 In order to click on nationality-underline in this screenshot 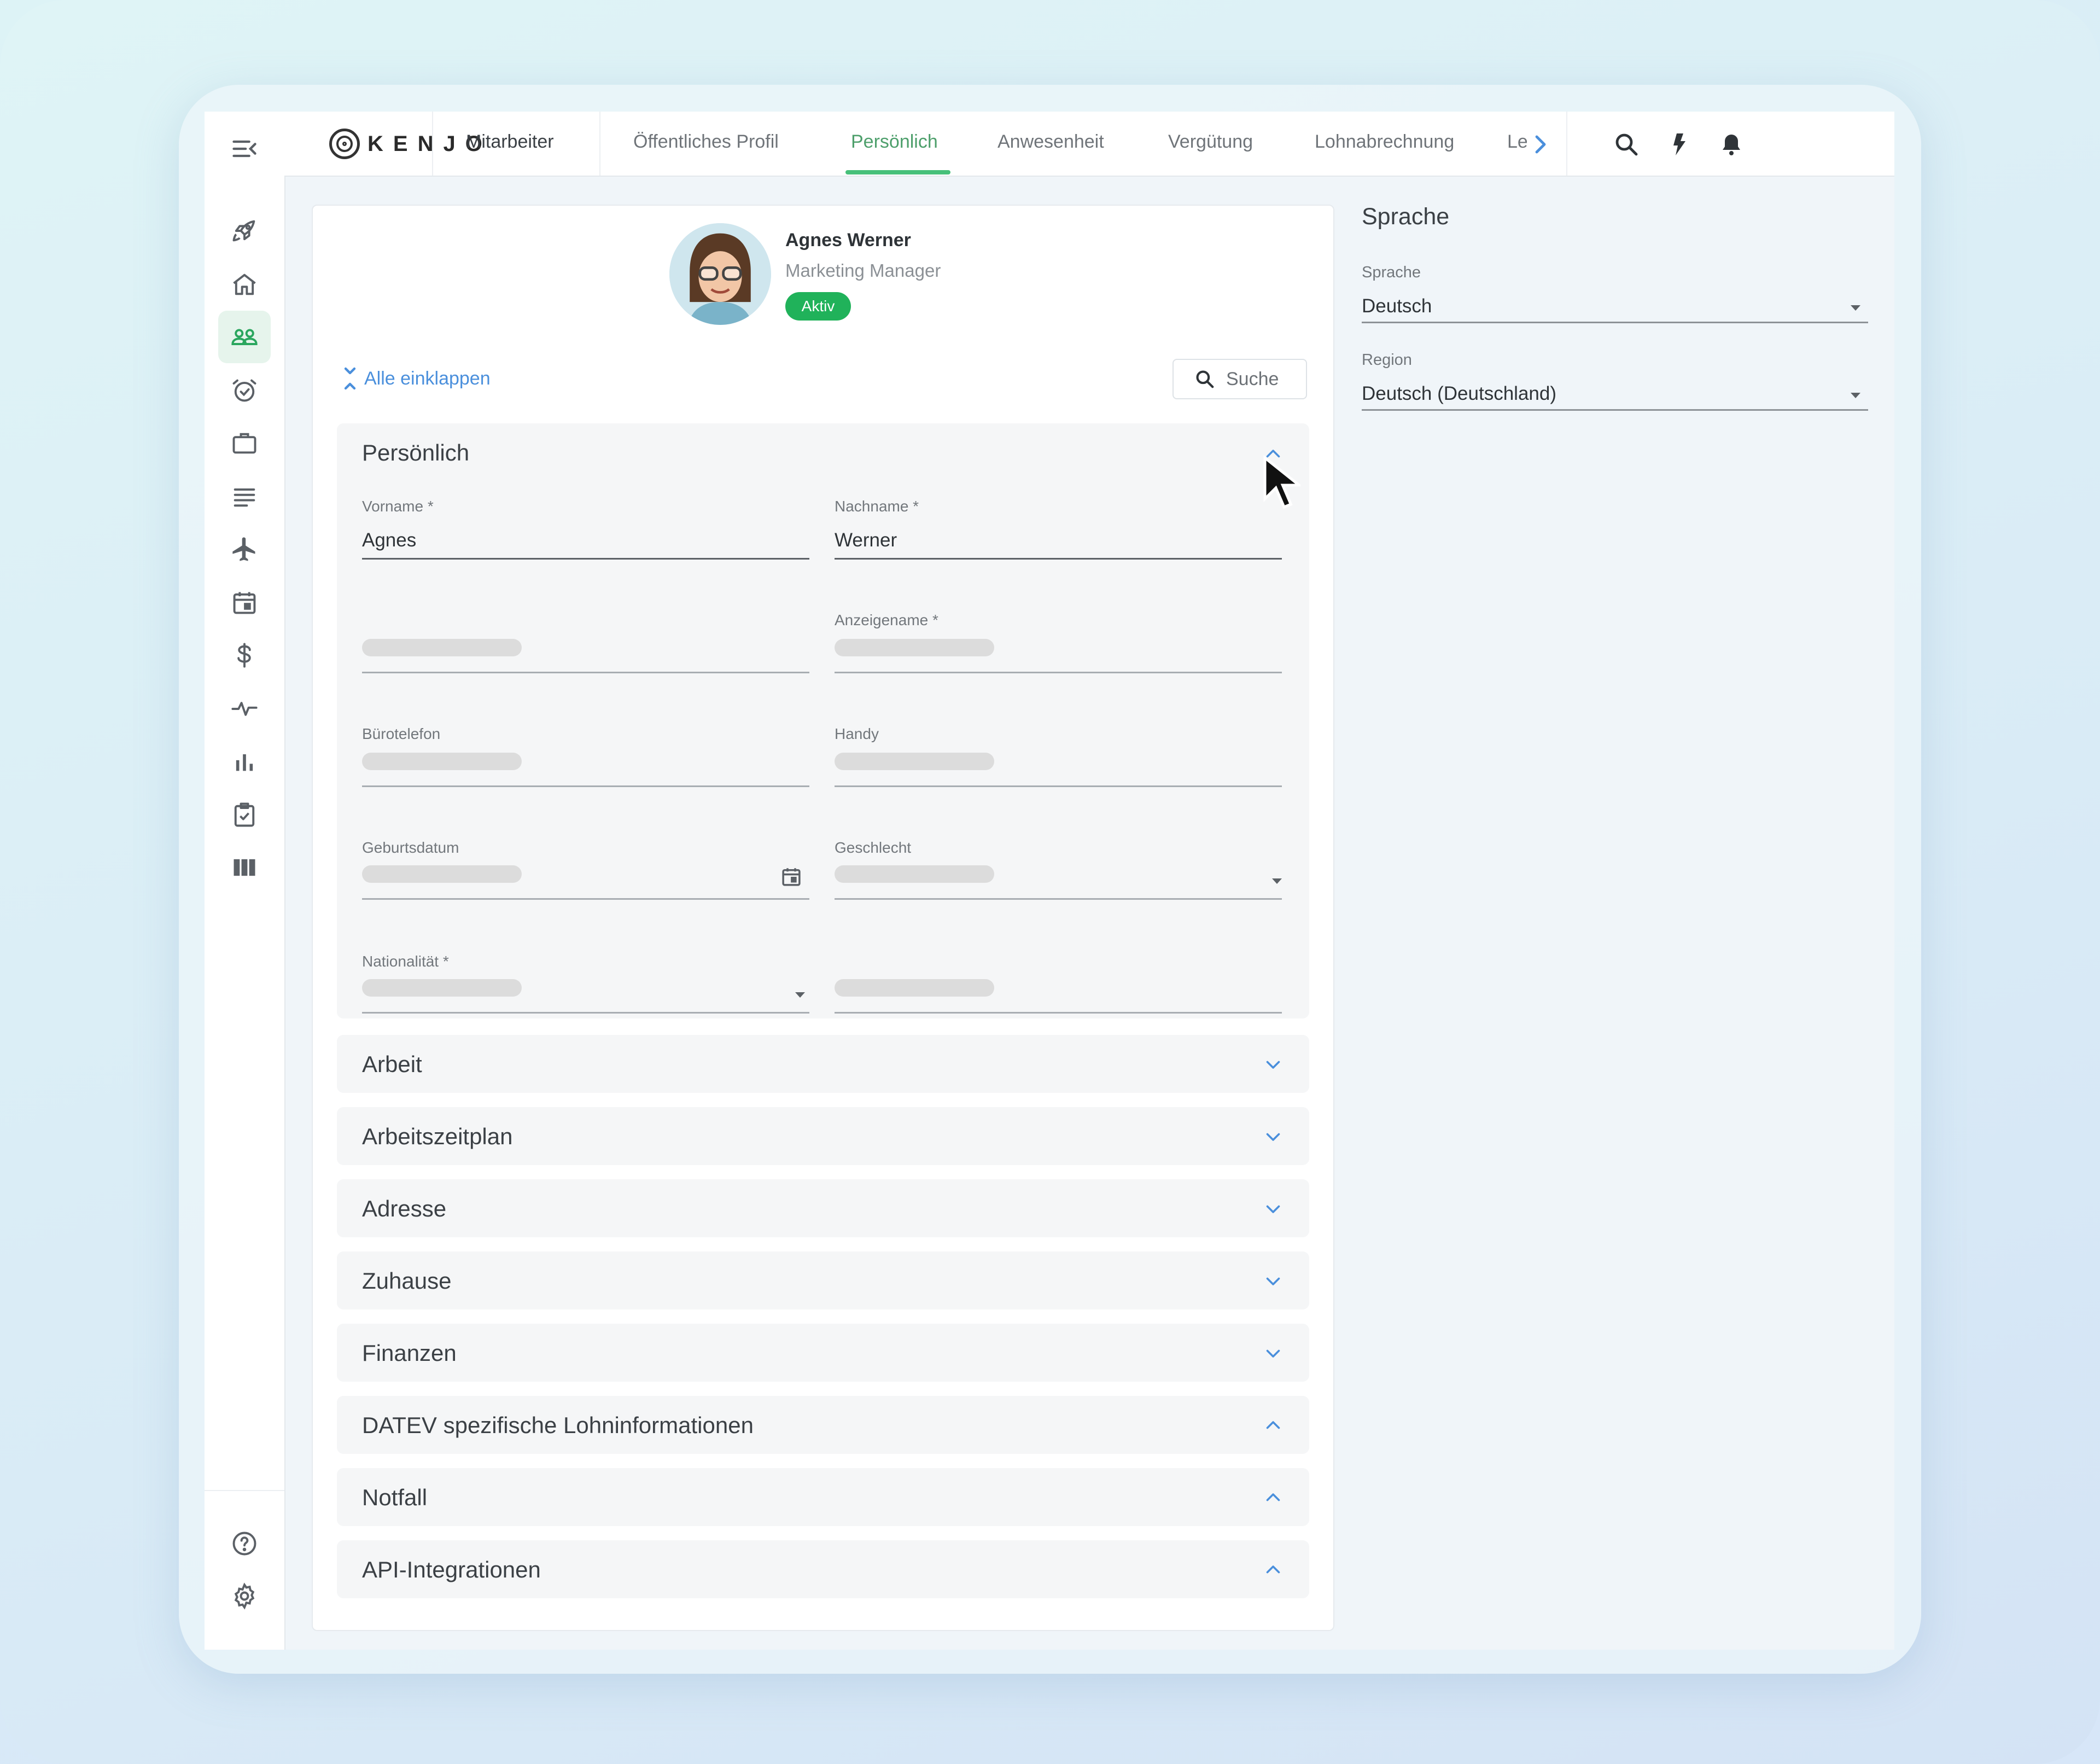, I will do `click(585, 1013)`.